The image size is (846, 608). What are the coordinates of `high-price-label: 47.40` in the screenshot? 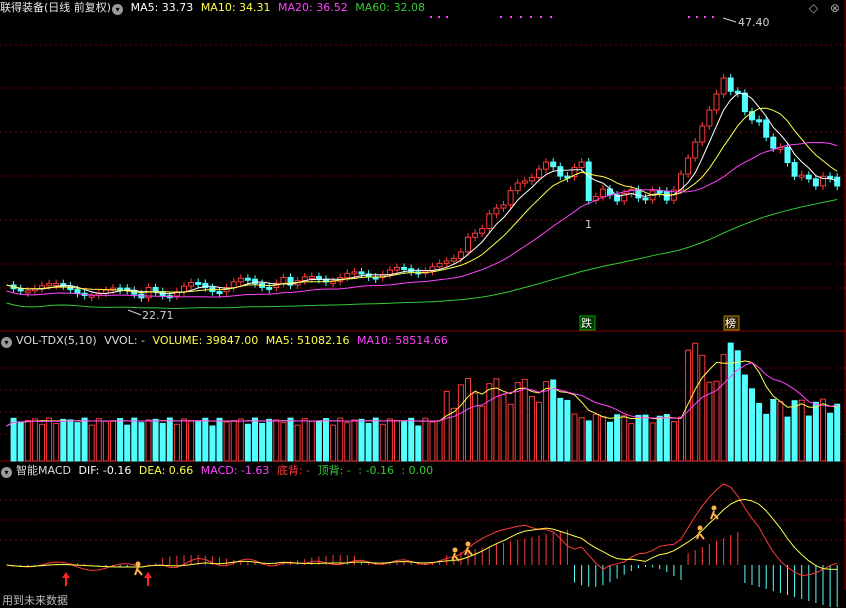 It's located at (754, 22).